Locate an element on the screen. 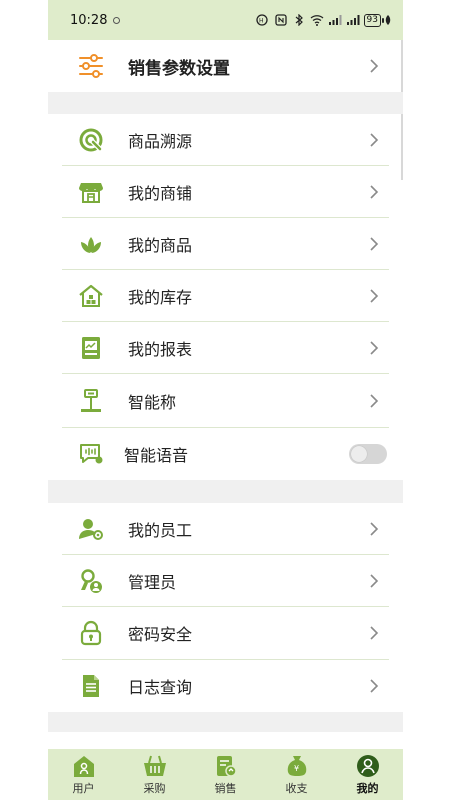 The width and height of the screenshot is (450, 800). tab-label: 我的 is located at coordinates (367, 788).